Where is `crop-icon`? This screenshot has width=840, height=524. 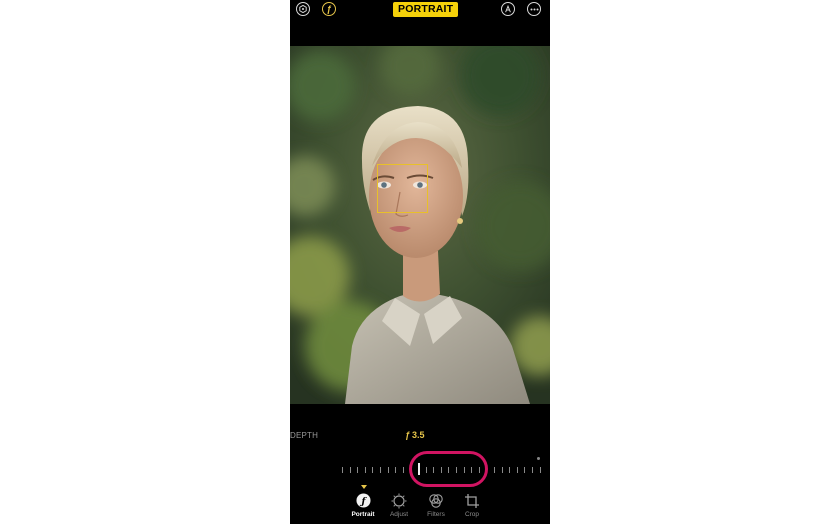
crop-icon is located at coordinates (472, 500).